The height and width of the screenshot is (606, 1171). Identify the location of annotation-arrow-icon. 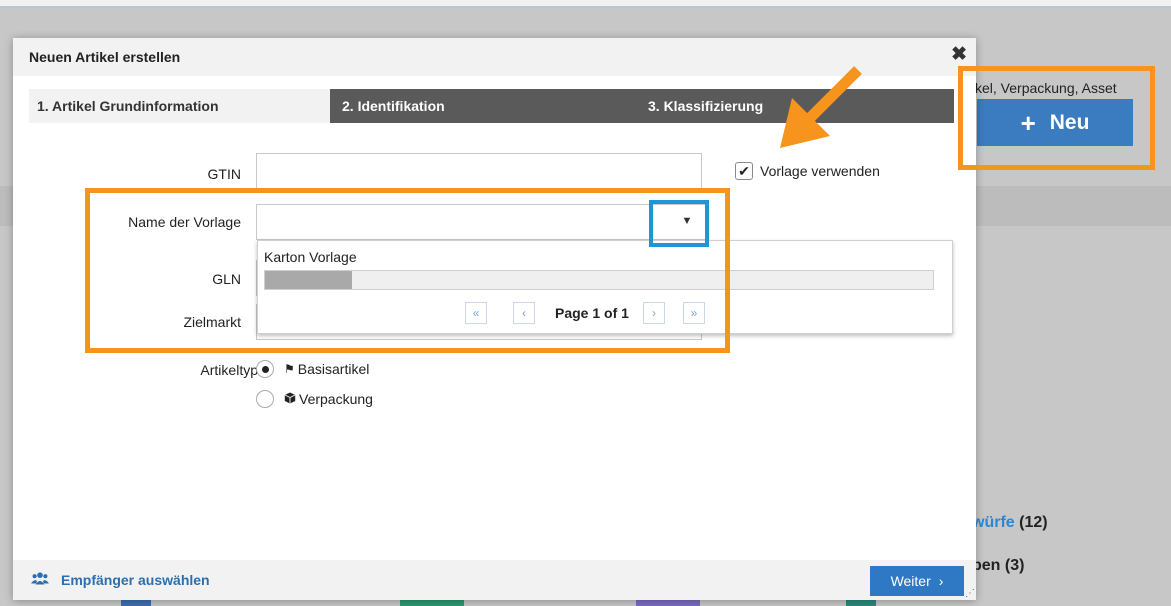
(821, 107).